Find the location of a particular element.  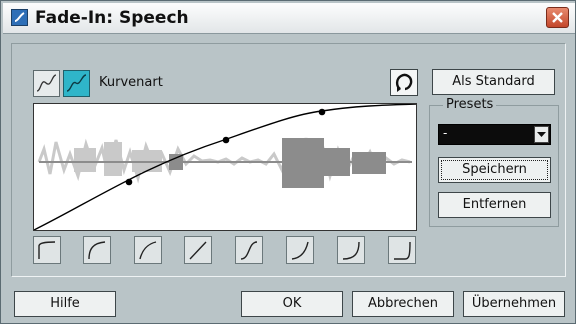

shape-3-icon is located at coordinates (148, 250).